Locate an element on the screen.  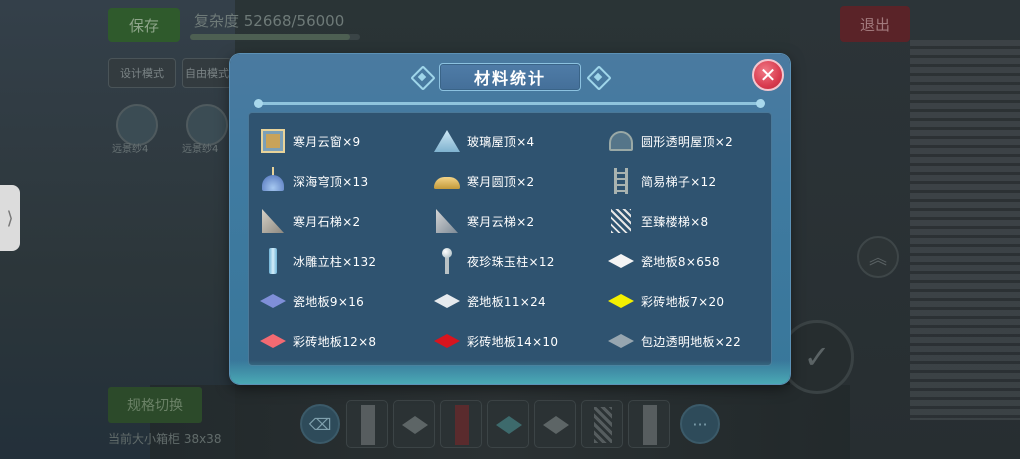
material-label: 简易梯子×12 is located at coordinates (679, 181).